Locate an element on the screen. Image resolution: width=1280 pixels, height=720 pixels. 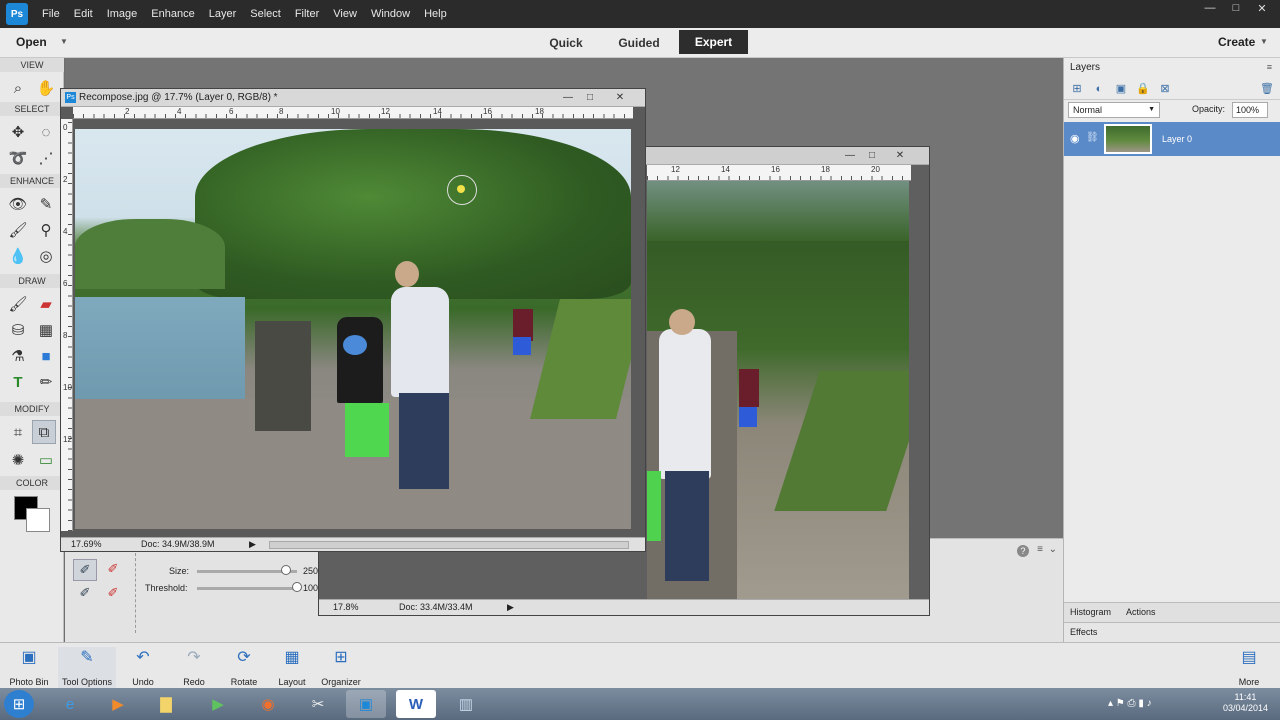
clock: 11:41 03/04/2014 is located at coordinates (1245, 703).